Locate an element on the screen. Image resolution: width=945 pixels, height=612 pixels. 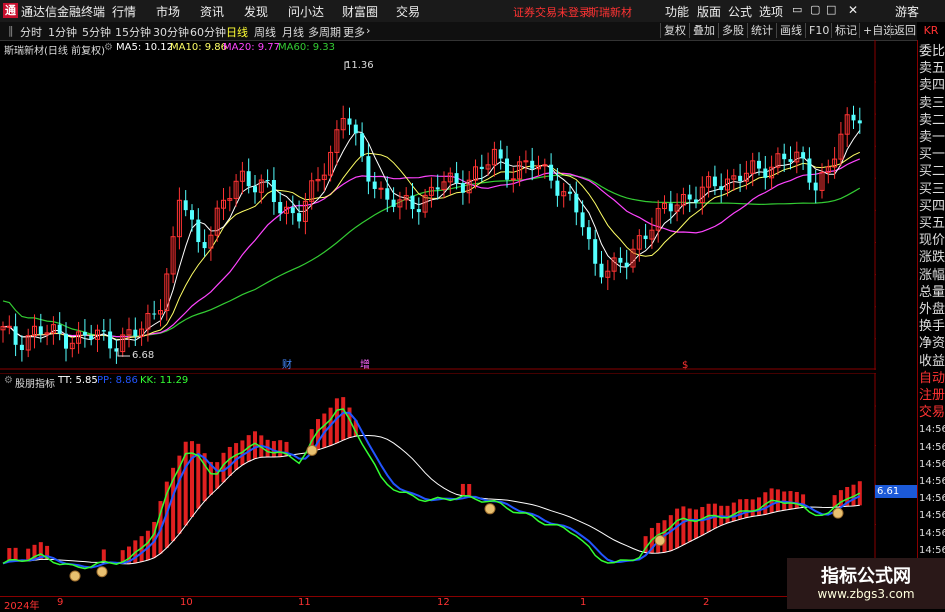
date-tick-2: 2 is located at coordinates (706, 602).